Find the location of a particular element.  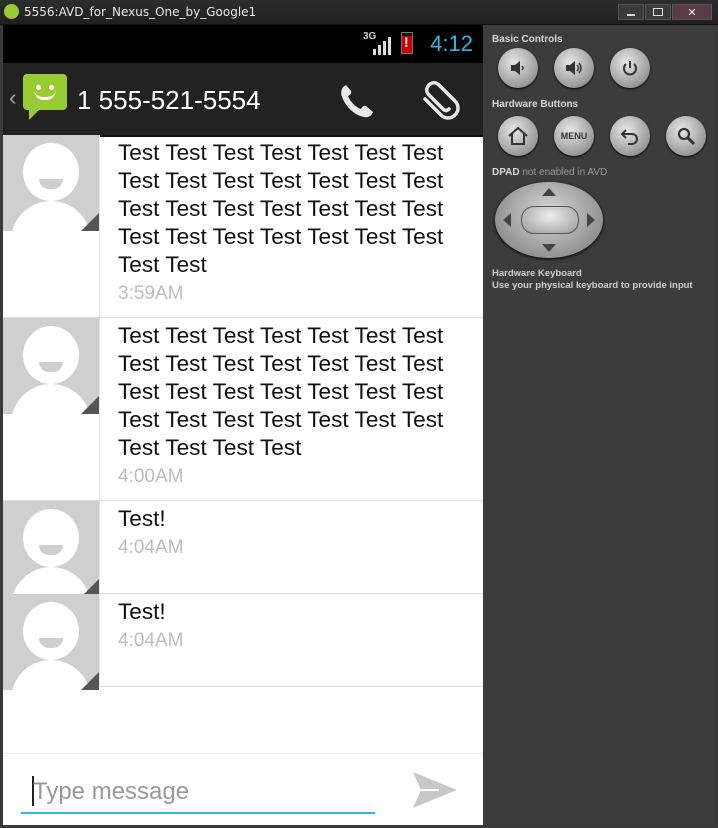

phone-call-icon is located at coordinates (356, 101).